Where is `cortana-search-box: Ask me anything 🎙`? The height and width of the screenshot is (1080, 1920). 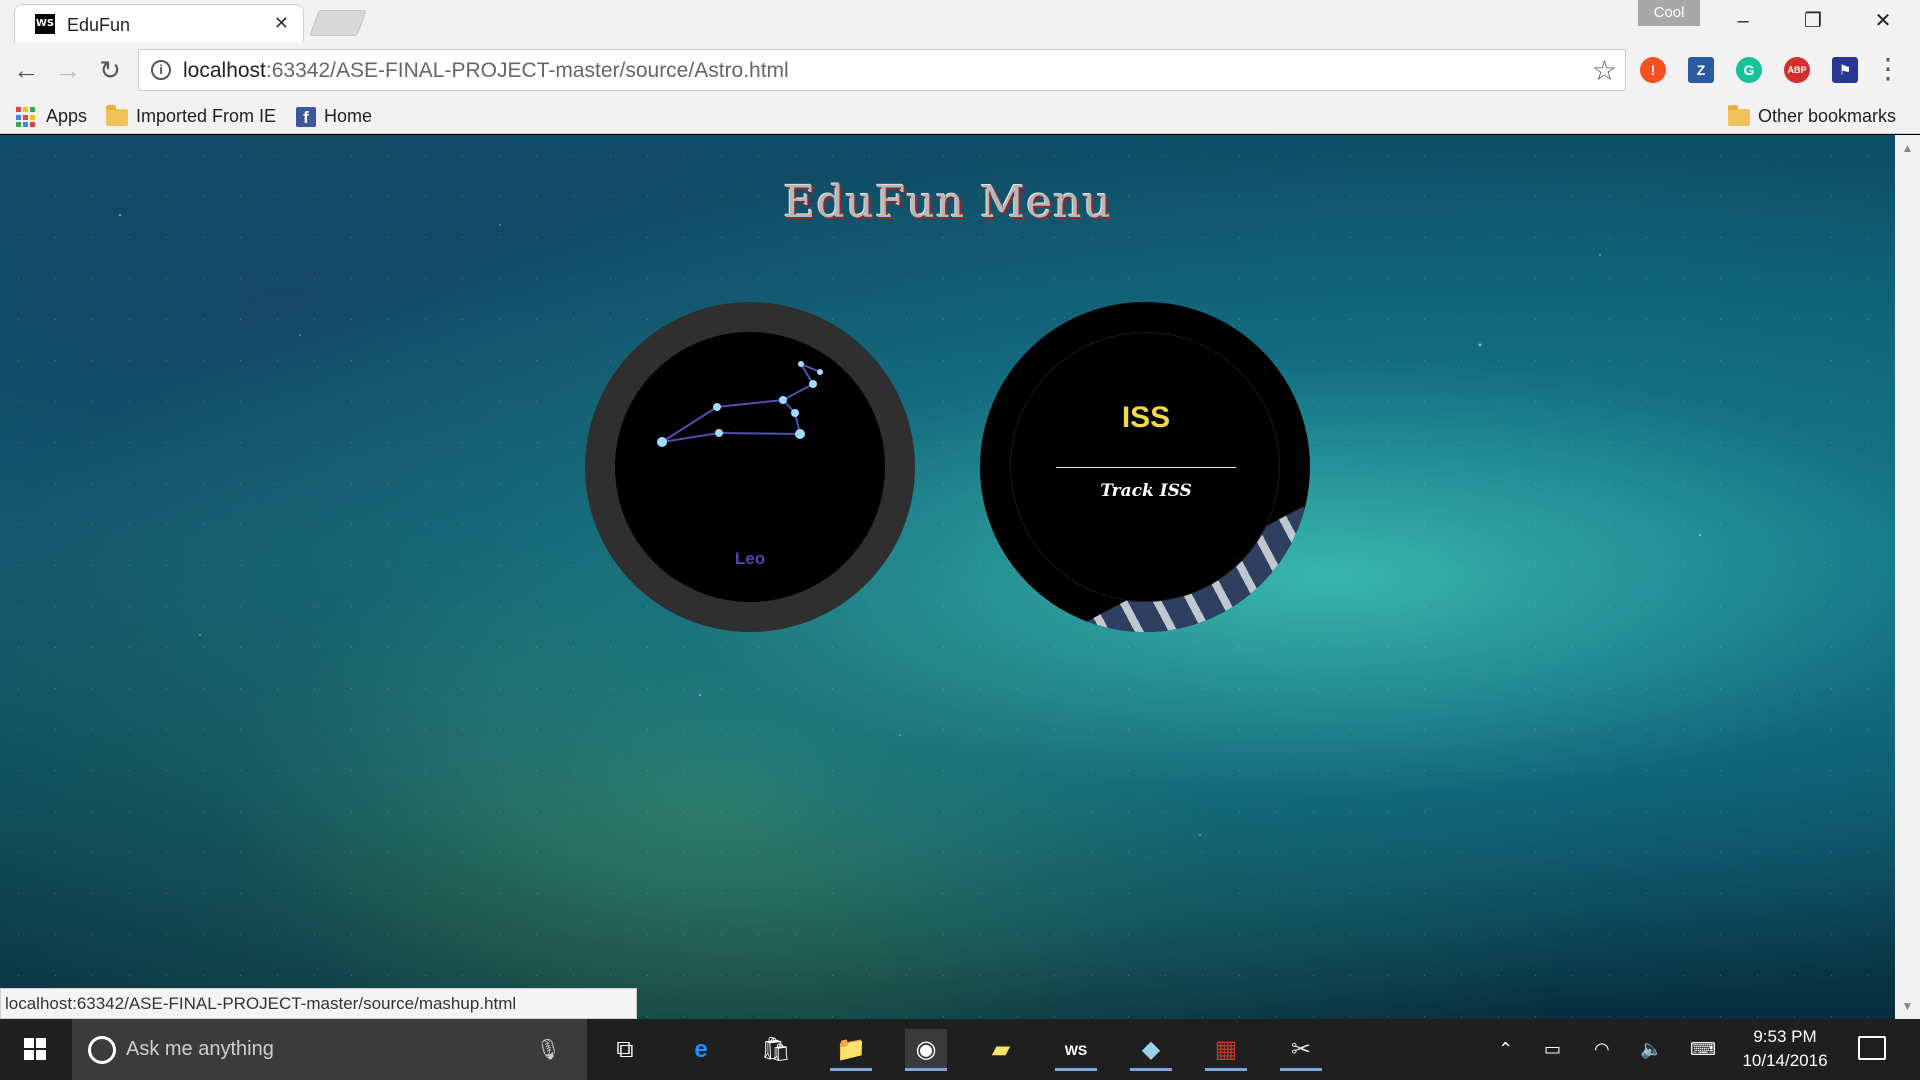 cortana-search-box: Ask me anything 🎙 is located at coordinates (329, 1049).